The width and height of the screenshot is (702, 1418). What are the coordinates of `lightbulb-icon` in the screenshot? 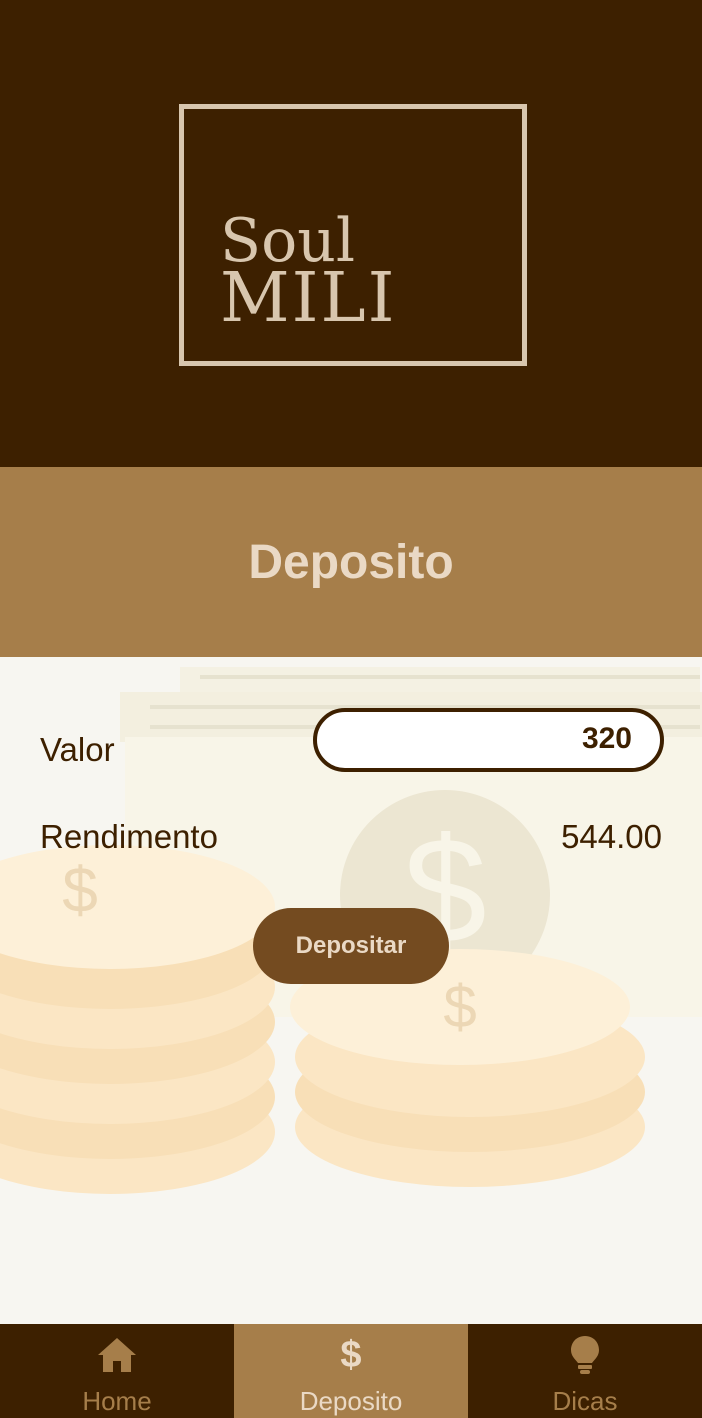 It's located at (585, 1355).